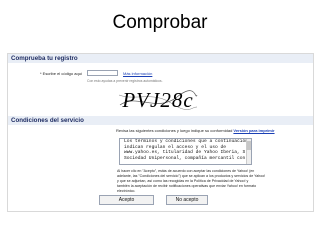  Describe the element at coordinates (160, 120) in the screenshot. I see `conditions-section-header: Condiciones del servicio` at that location.